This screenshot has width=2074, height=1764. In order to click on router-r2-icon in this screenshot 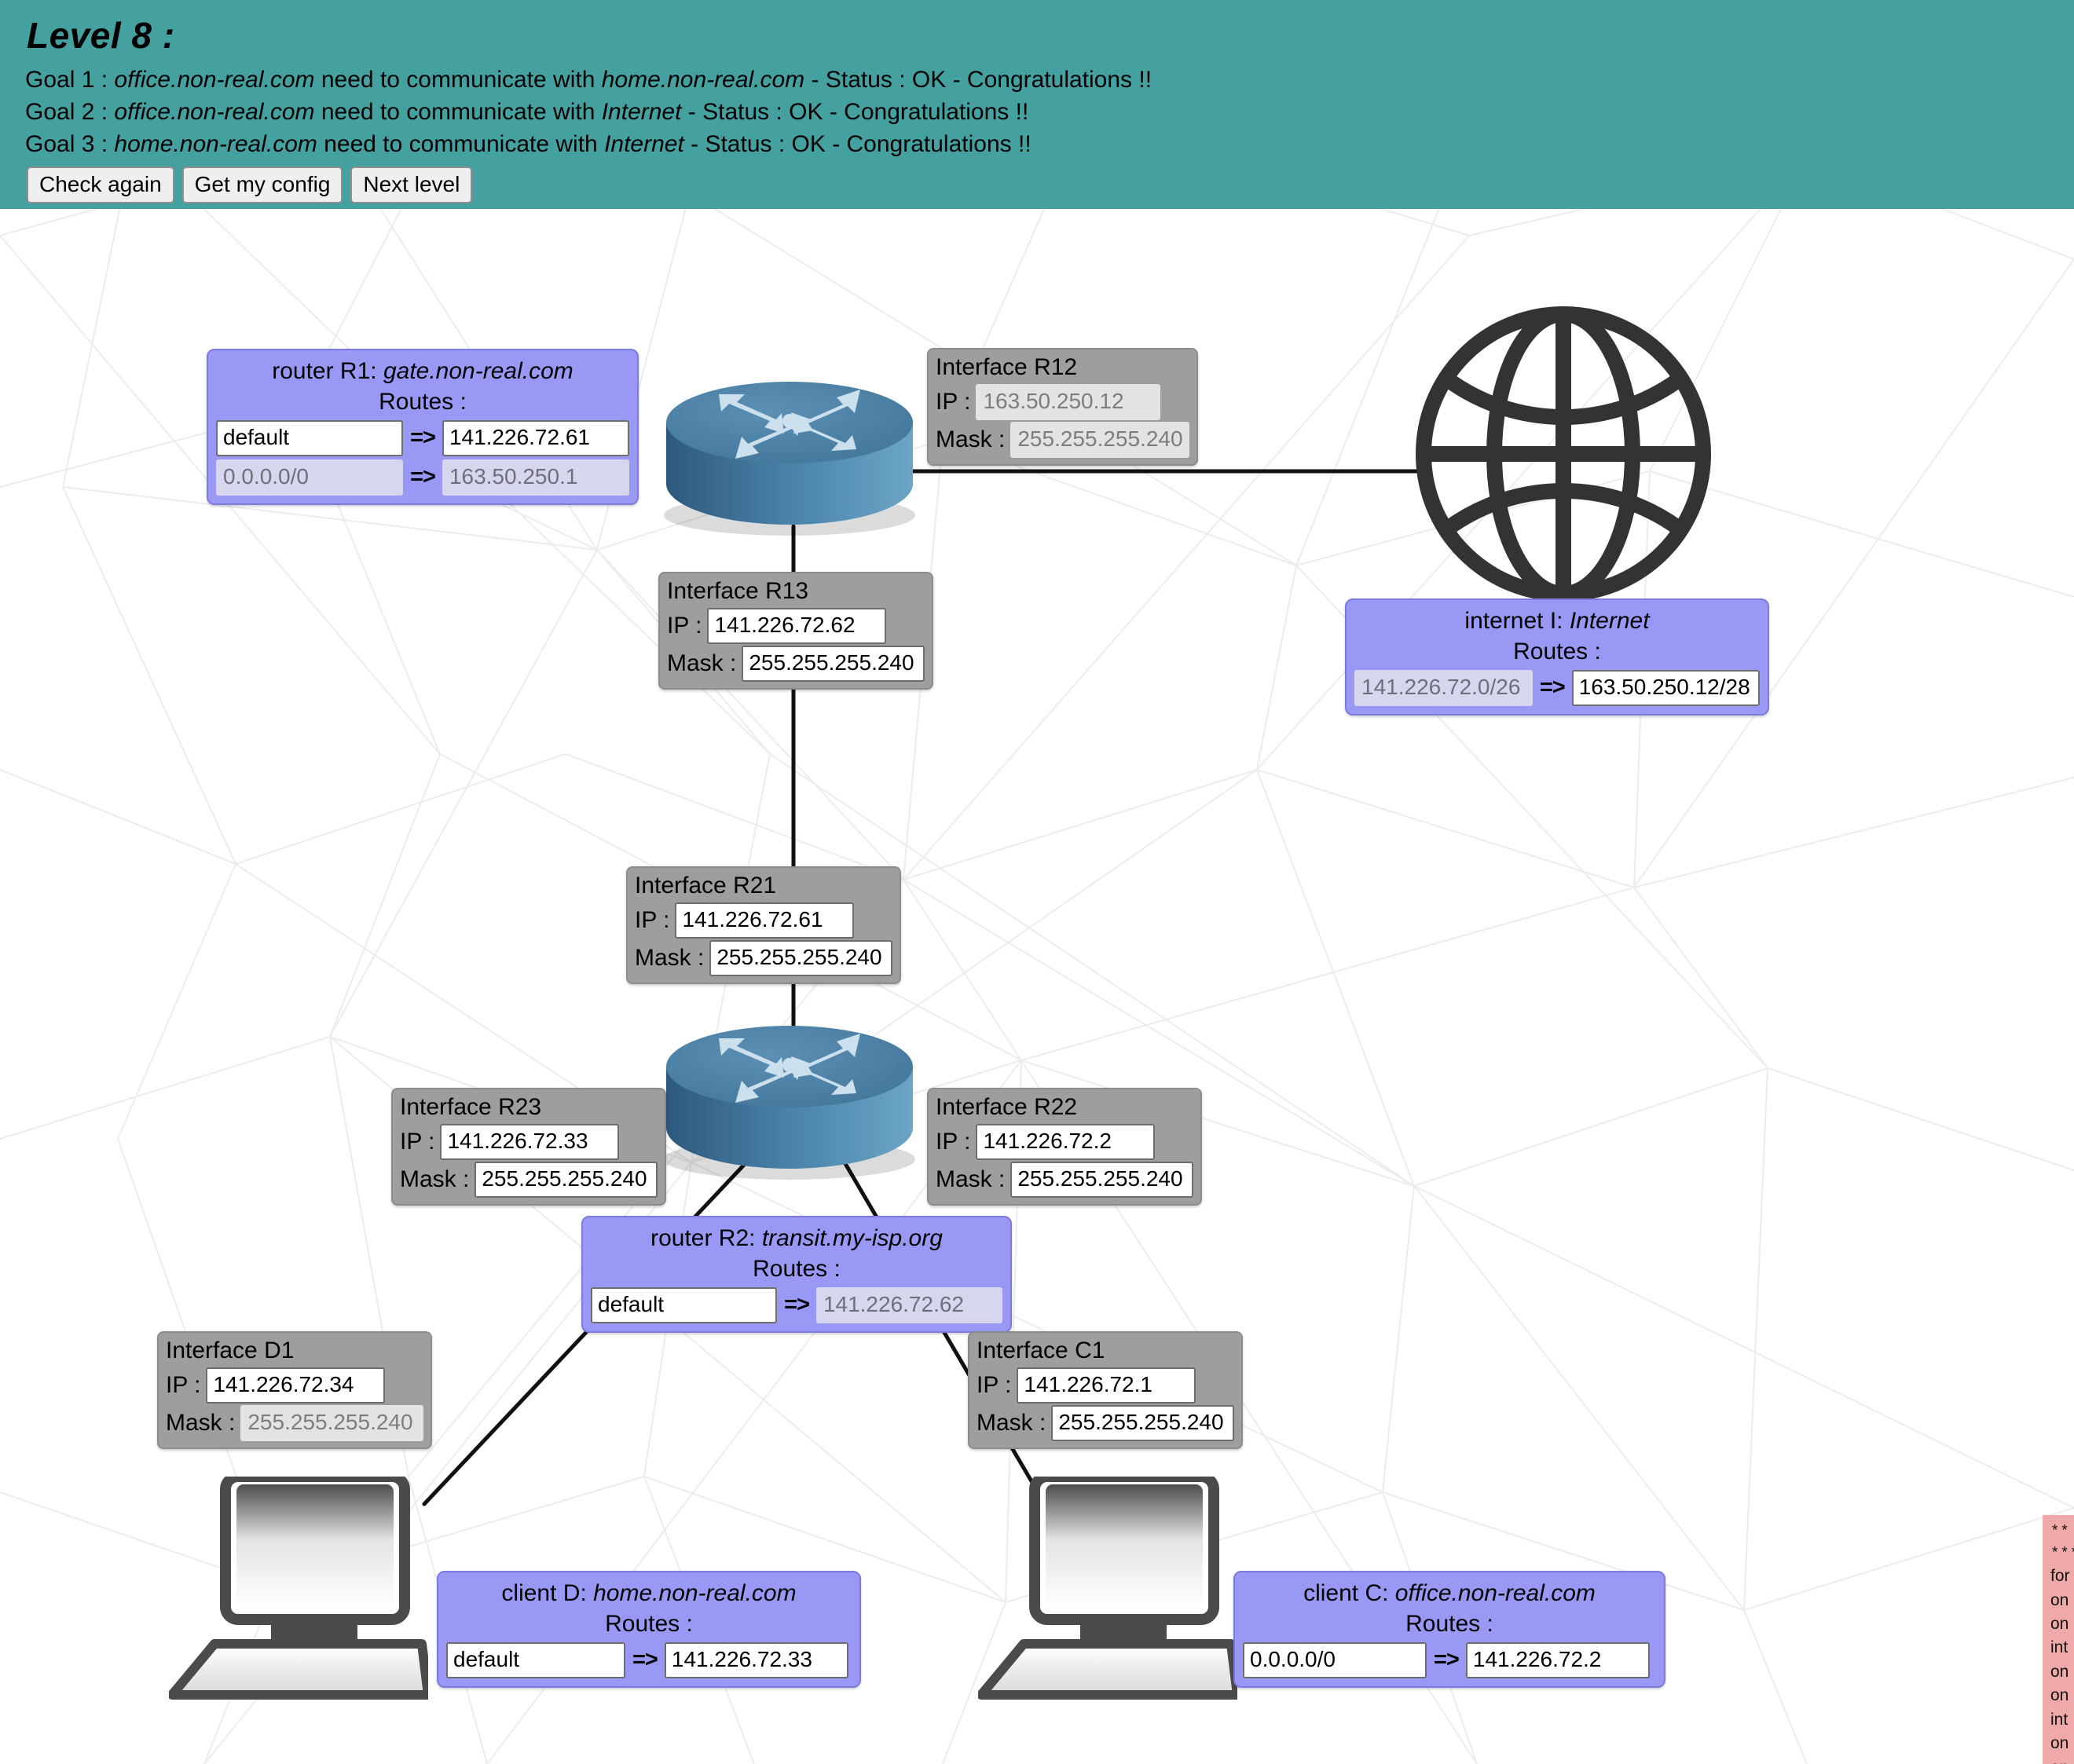, I will do `click(789, 1096)`.